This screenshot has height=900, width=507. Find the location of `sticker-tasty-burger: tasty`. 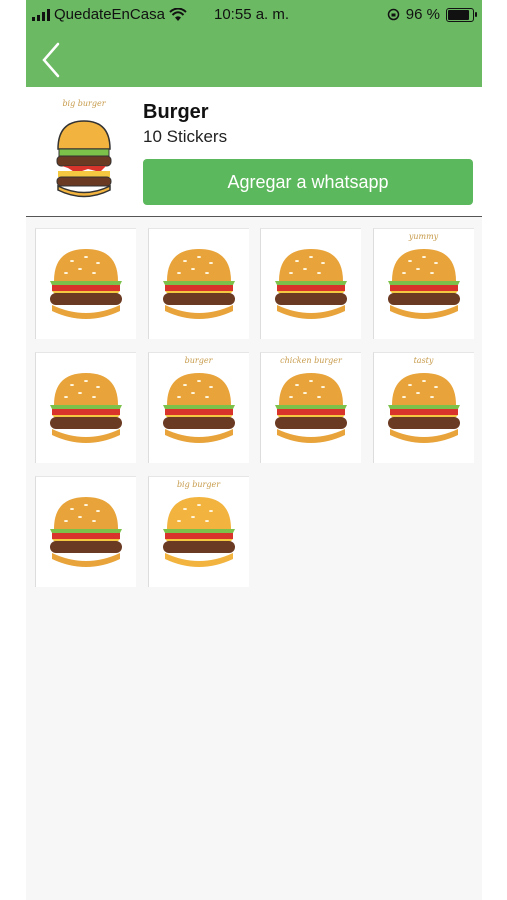

sticker-tasty-burger: tasty is located at coordinates (423, 407).